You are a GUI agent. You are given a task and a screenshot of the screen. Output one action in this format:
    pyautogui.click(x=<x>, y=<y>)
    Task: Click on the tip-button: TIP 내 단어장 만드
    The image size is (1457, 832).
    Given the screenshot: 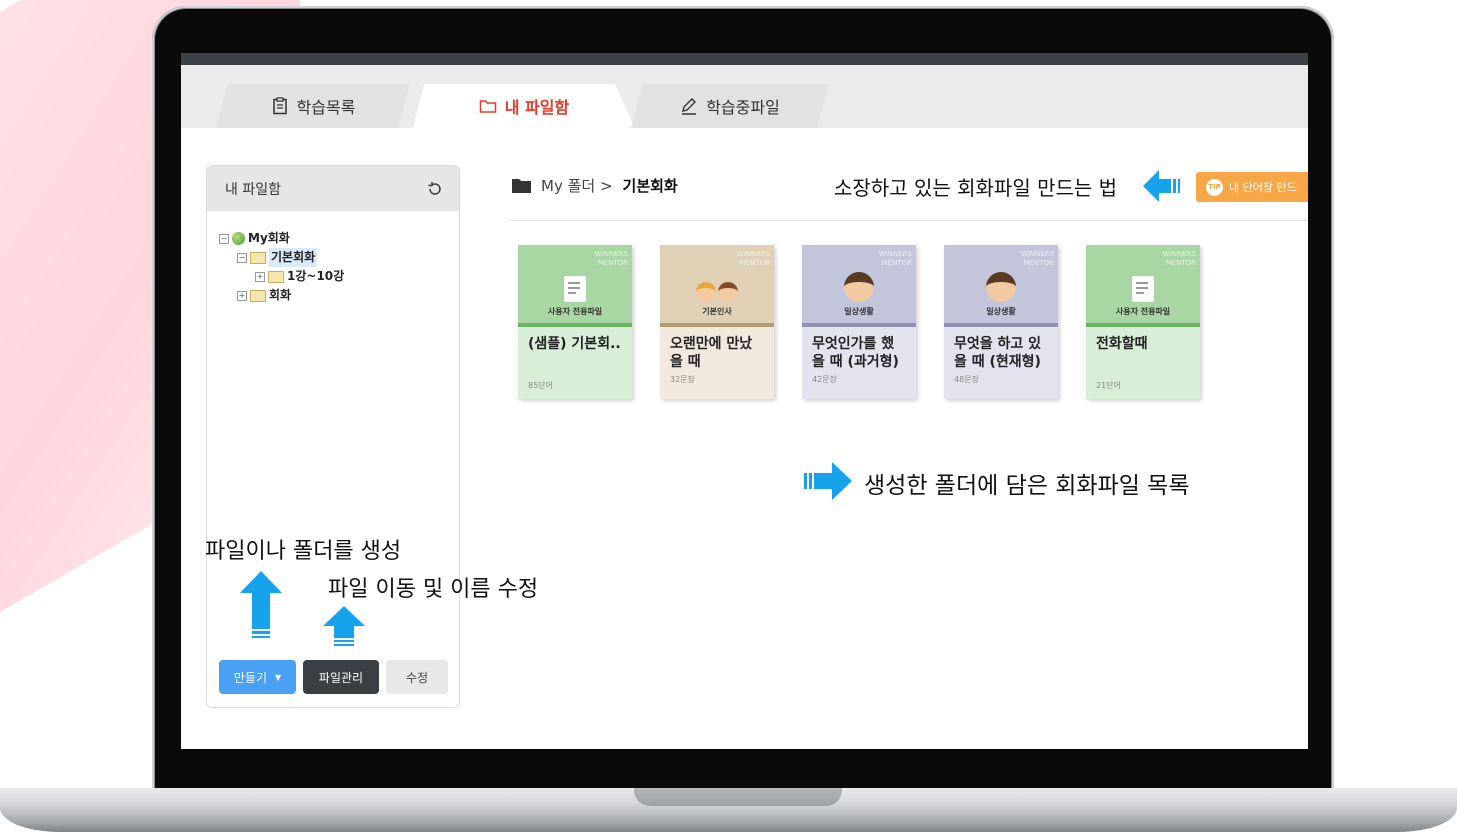 What is the action you would take?
    pyautogui.click(x=1252, y=187)
    